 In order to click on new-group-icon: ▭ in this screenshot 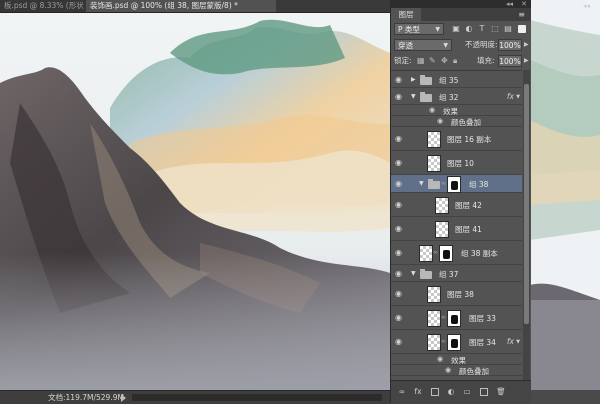, I will do `click(467, 392)`.